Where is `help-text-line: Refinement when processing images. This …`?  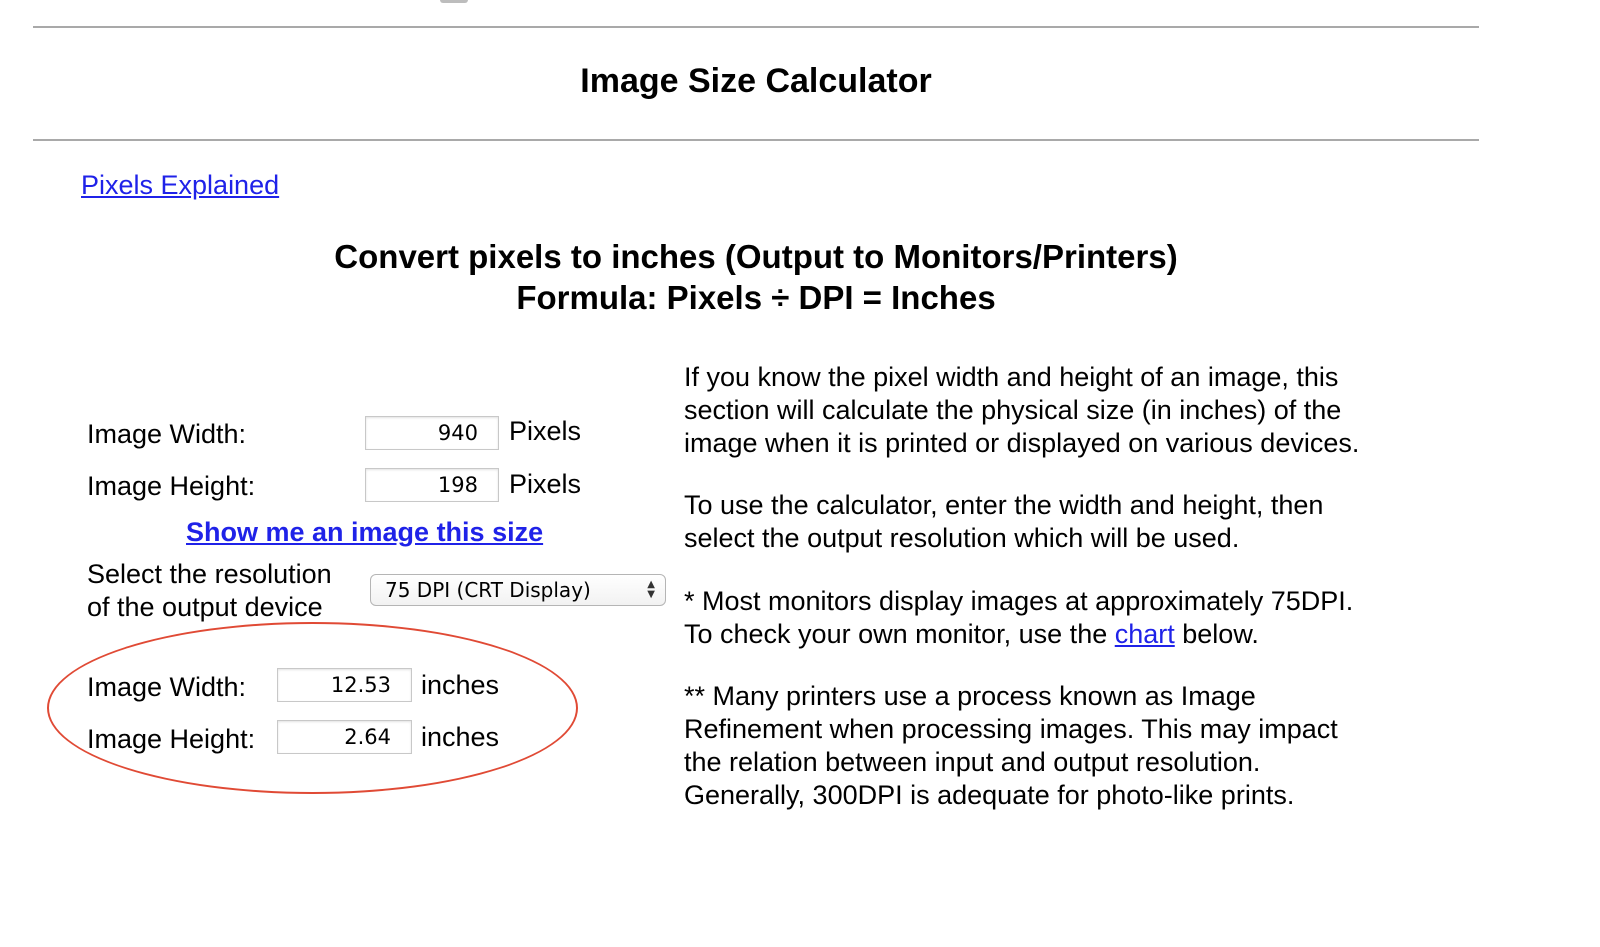
help-text-line: Refinement when processing images. This … is located at coordinates (1011, 729).